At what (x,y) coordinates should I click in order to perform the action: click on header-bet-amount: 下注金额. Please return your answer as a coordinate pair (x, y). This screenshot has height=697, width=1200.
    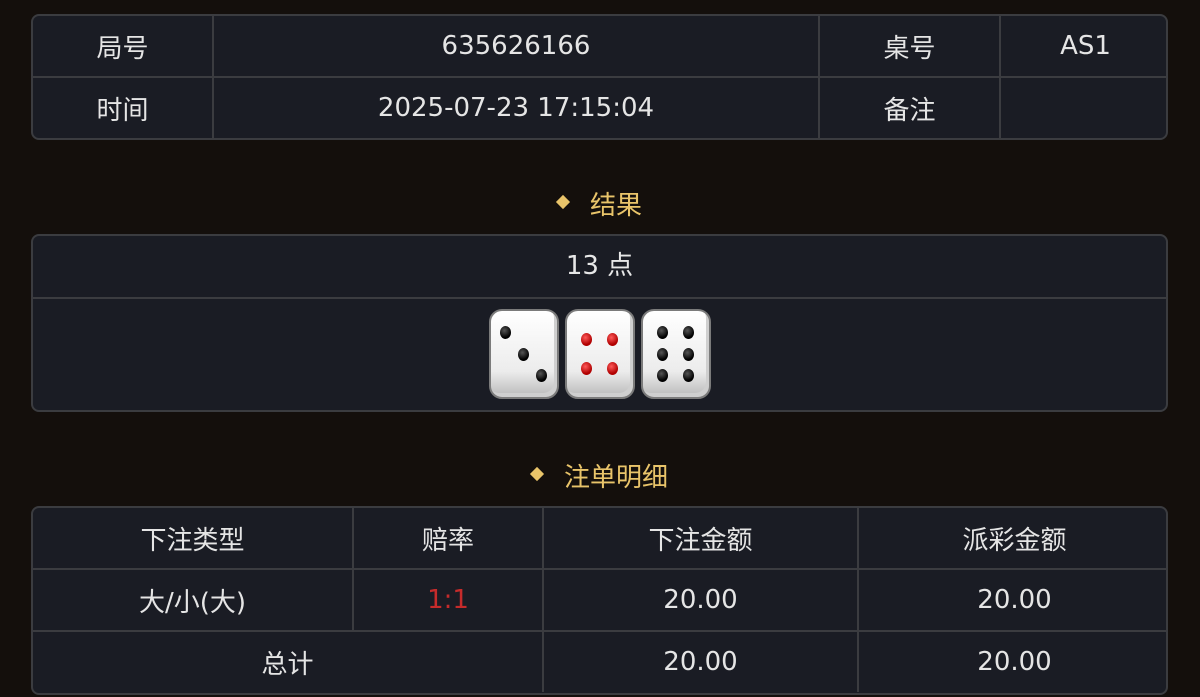
    Looking at the image, I should click on (701, 539).